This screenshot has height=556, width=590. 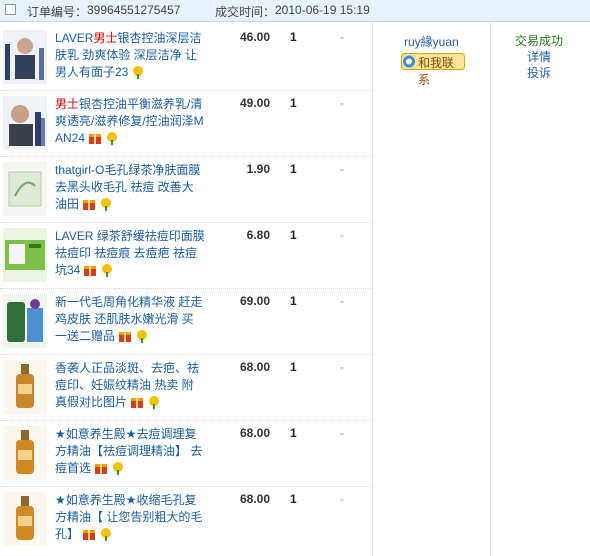 I want to click on title-text: ★如意养生殿★收缩毛孔复方精油【 让您告别粗大的毛孔】, so click(x=129, y=517).